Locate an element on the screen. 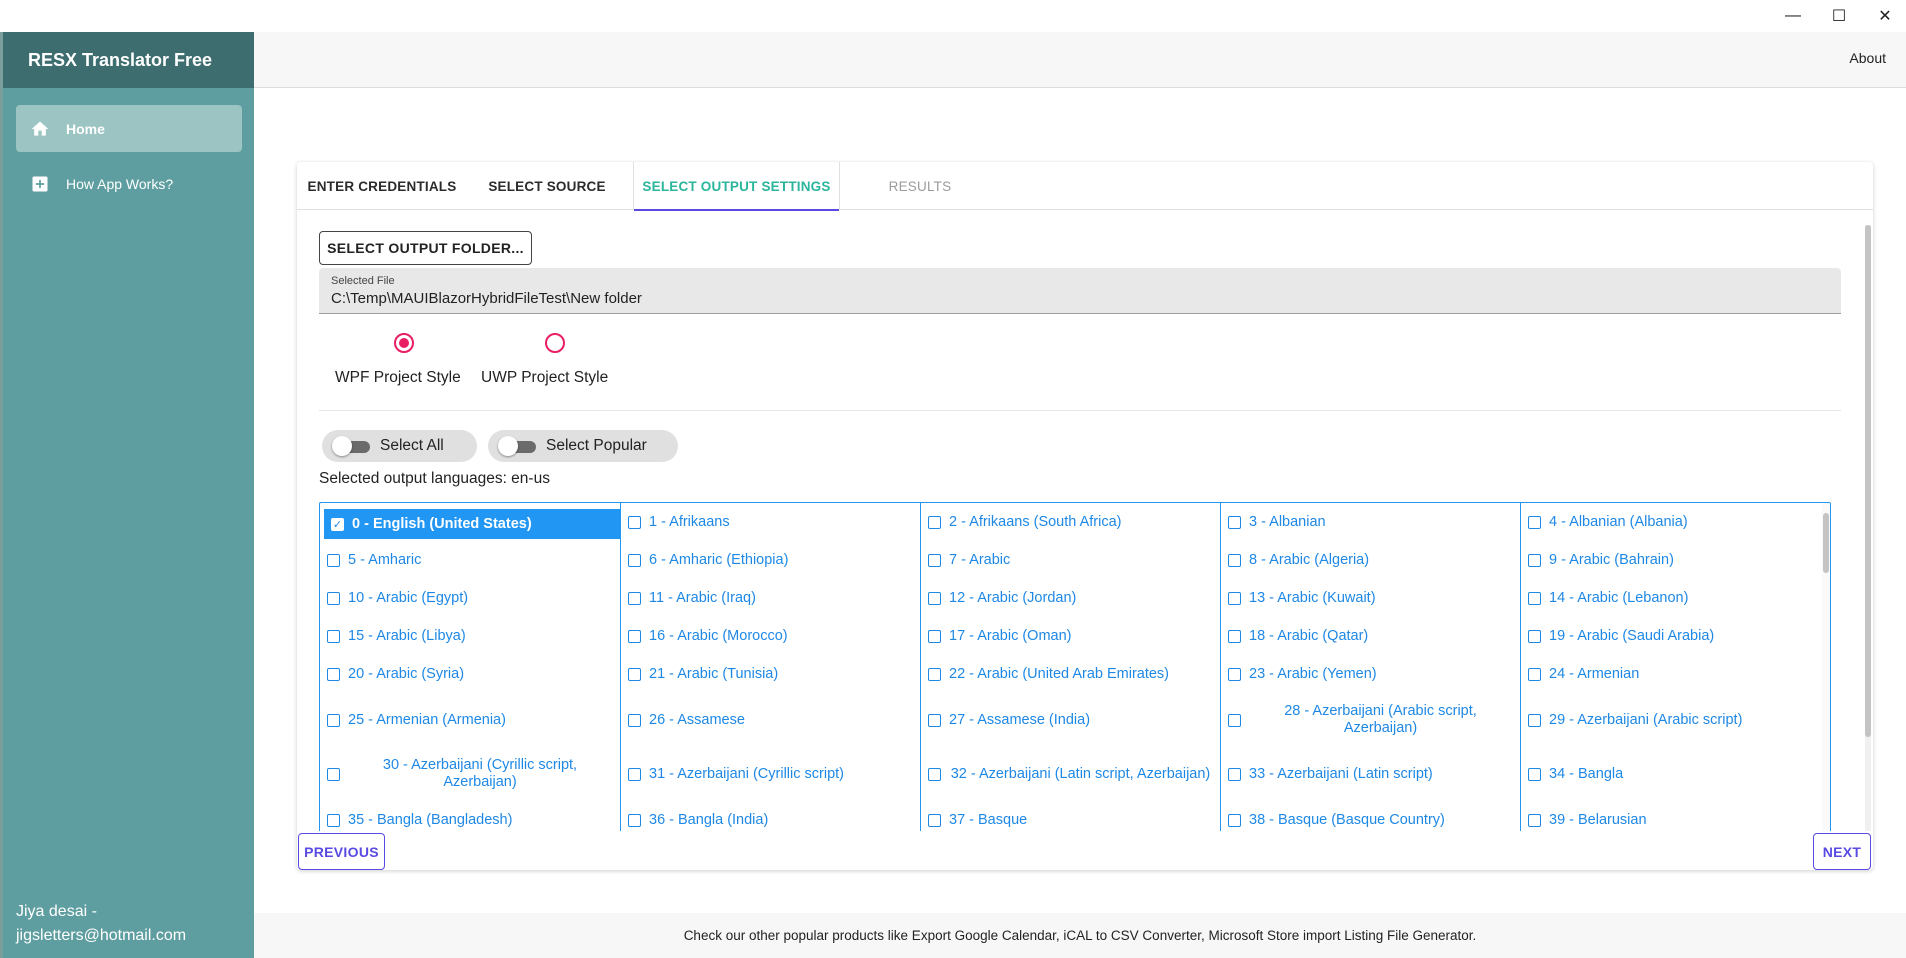 Image resolution: width=1906 pixels, height=958 pixels. language-item: 18 - Arabic (Qatar) is located at coordinates (1370, 636).